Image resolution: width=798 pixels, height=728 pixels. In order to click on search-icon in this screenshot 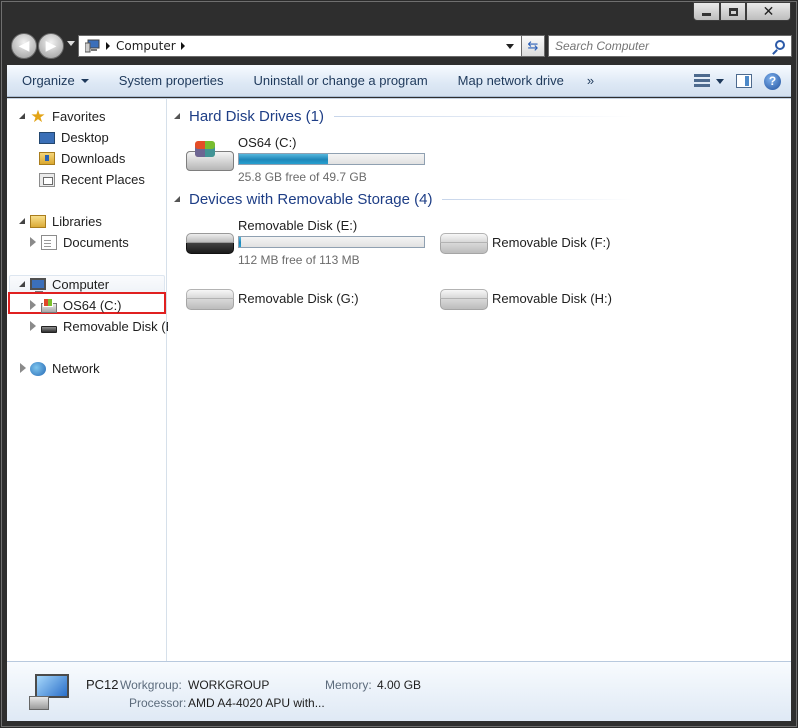, I will do `click(780, 45)`.